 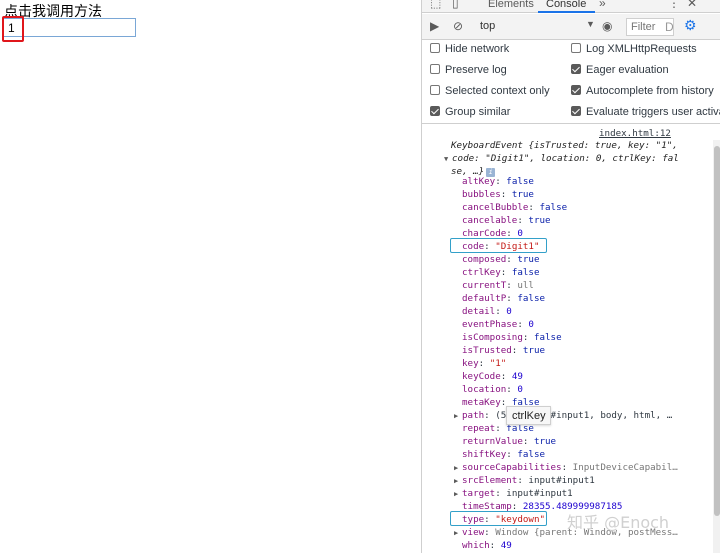 I want to click on property-row: eventPhase: 0, so click(x=498, y=324).